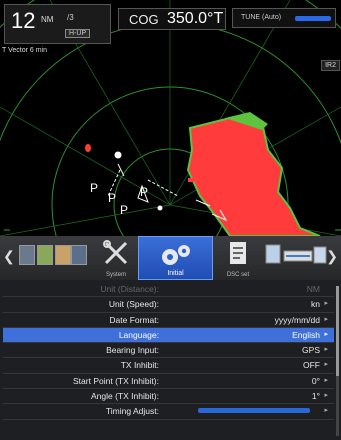 The width and height of the screenshot is (341, 440). What do you see at coordinates (115, 275) in the screenshot?
I see `tab-label: System` at bounding box center [115, 275].